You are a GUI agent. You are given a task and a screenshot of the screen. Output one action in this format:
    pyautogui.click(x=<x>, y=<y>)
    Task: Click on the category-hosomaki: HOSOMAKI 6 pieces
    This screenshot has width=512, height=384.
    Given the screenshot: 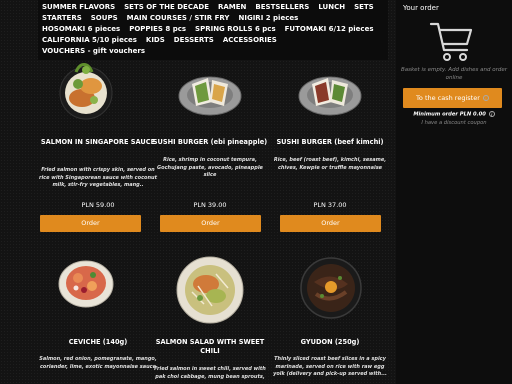 What is the action you would take?
    pyautogui.click(x=81, y=29)
    